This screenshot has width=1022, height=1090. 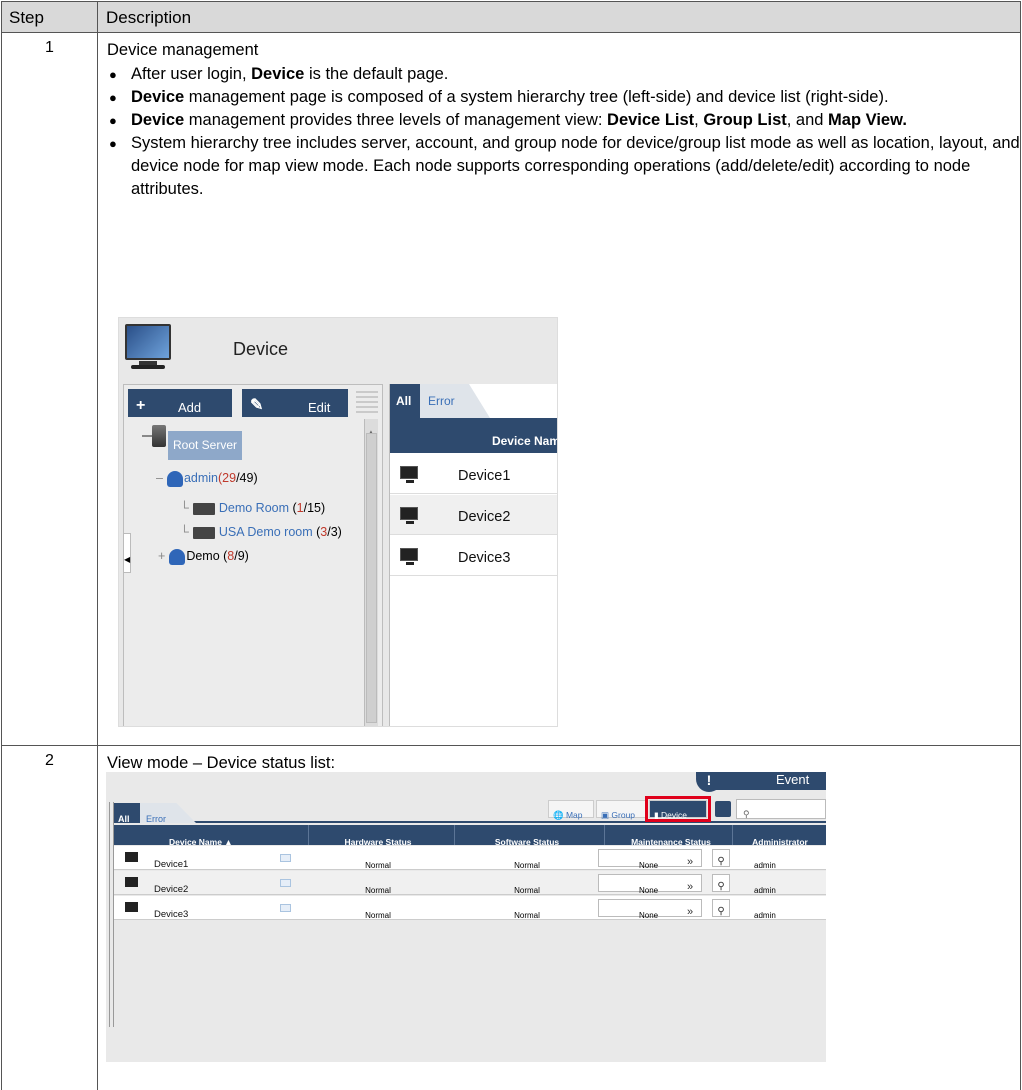 I want to click on tree-node-admin: – admin(29/49), so click(x=207, y=478).